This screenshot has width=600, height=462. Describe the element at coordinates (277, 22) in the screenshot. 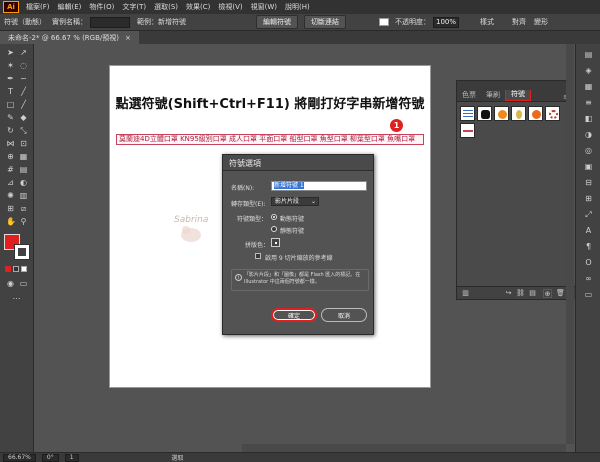

I see `edit-symbol-button: 編輯符號` at that location.